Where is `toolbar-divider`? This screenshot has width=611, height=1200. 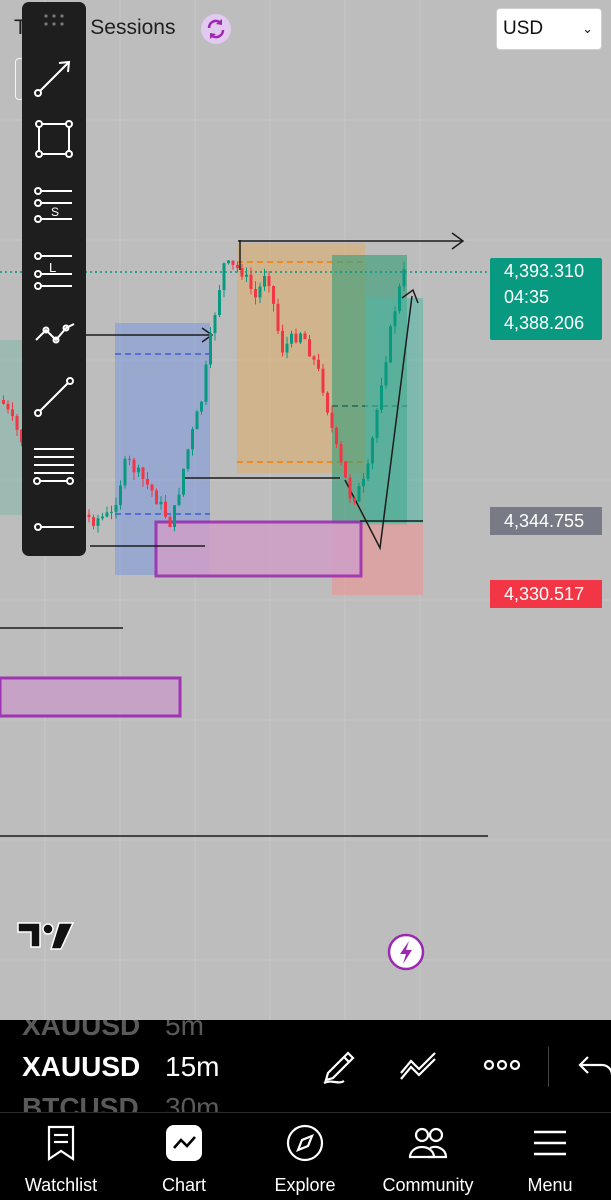 toolbar-divider is located at coordinates (548, 1067).